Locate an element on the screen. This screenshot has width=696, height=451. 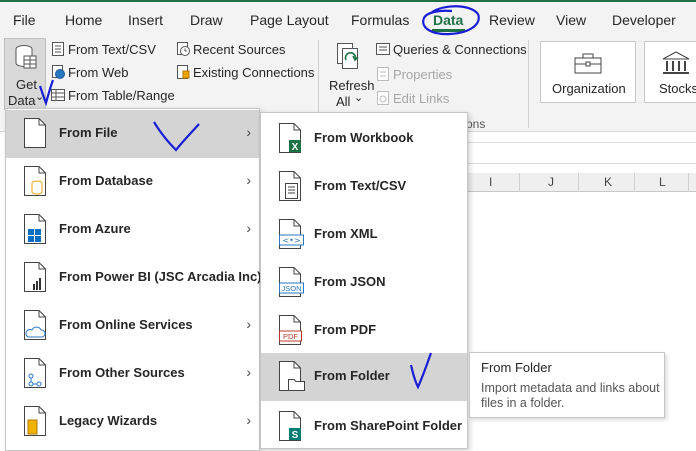
existing-connections-button: Existing Connections is located at coordinates (253, 72).